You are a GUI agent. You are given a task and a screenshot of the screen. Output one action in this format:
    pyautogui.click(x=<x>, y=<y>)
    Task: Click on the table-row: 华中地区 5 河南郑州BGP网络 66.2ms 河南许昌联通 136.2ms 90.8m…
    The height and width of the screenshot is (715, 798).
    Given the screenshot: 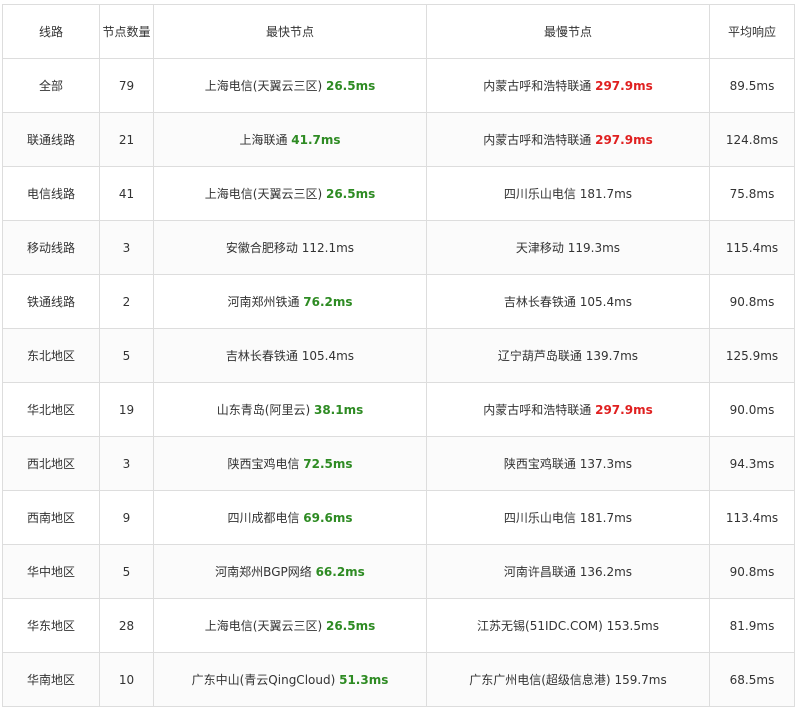 What is the action you would take?
    pyautogui.click(x=398, y=571)
    